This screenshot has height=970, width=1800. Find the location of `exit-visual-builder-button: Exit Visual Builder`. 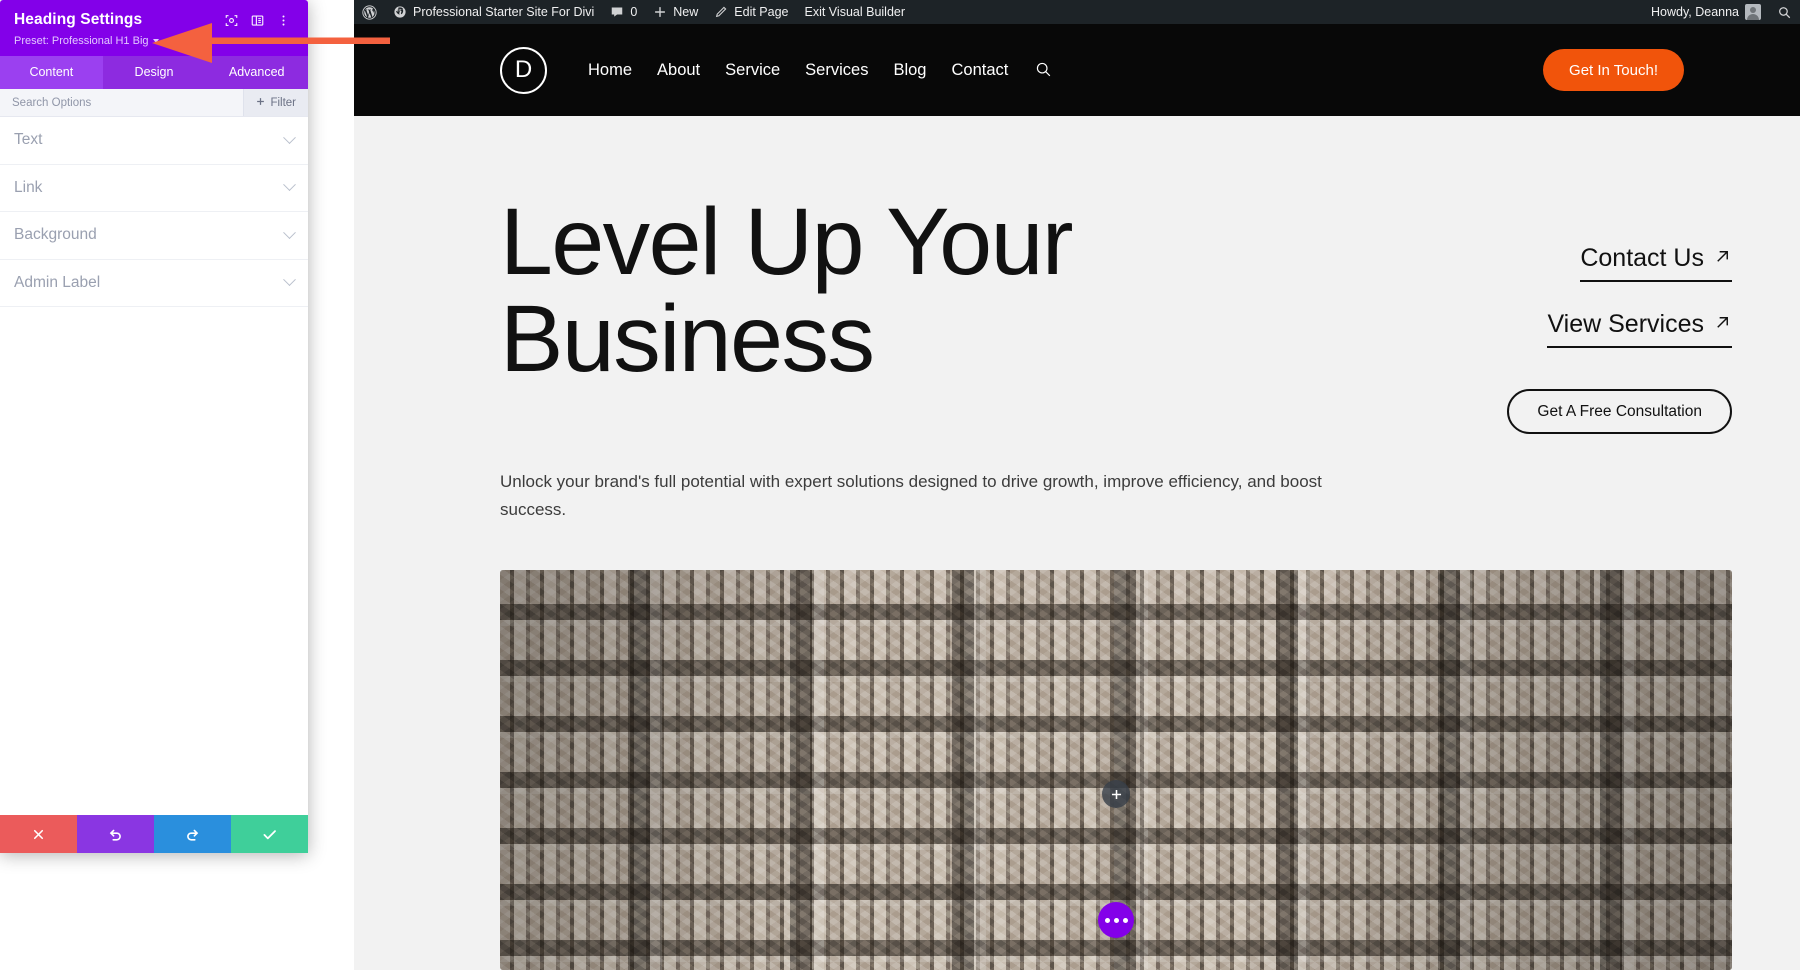

exit-visual-builder-button: Exit Visual Builder is located at coordinates (855, 12).